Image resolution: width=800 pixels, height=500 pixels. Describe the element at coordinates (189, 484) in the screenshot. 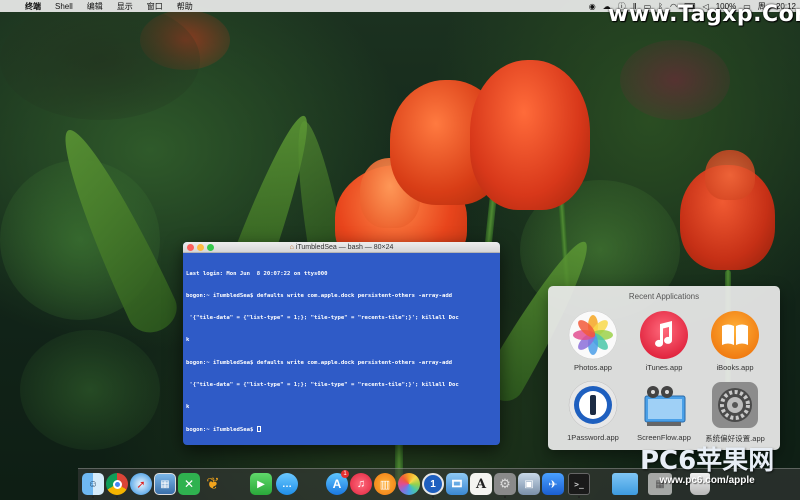

I see `xmind-icon: ✕` at that location.